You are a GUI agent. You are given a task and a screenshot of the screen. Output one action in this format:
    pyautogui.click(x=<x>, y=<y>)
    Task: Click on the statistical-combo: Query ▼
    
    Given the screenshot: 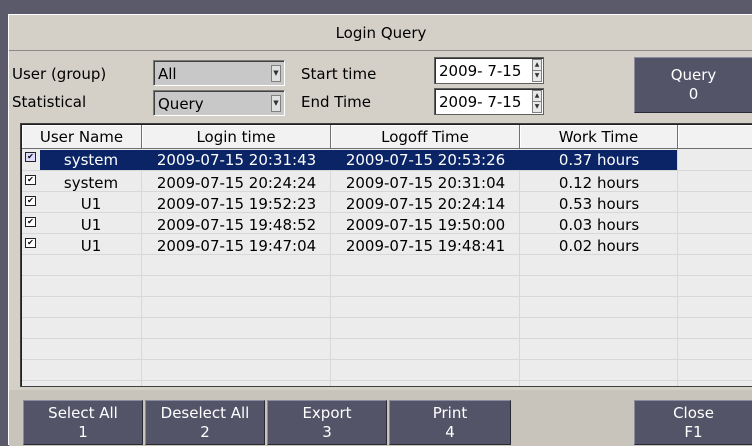 What is the action you would take?
    pyautogui.click(x=219, y=103)
    